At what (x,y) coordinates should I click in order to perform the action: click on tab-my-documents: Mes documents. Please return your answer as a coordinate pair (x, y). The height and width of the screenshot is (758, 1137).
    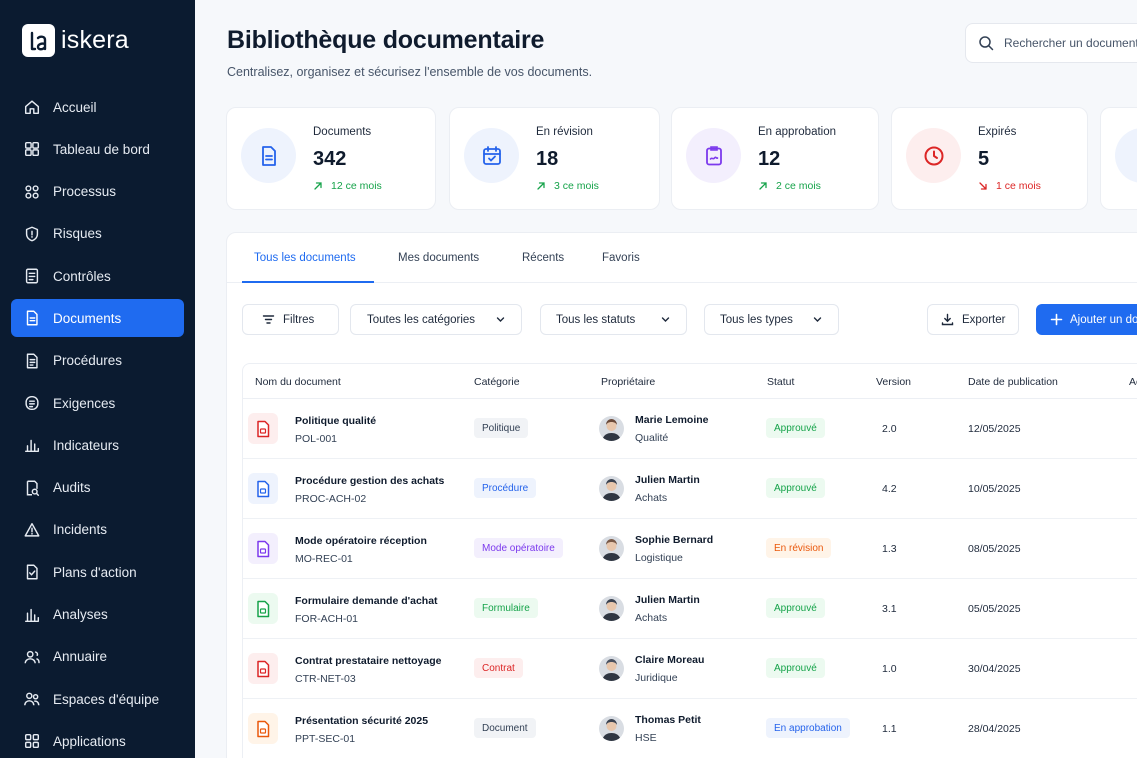
    Looking at the image, I should click on (438, 258).